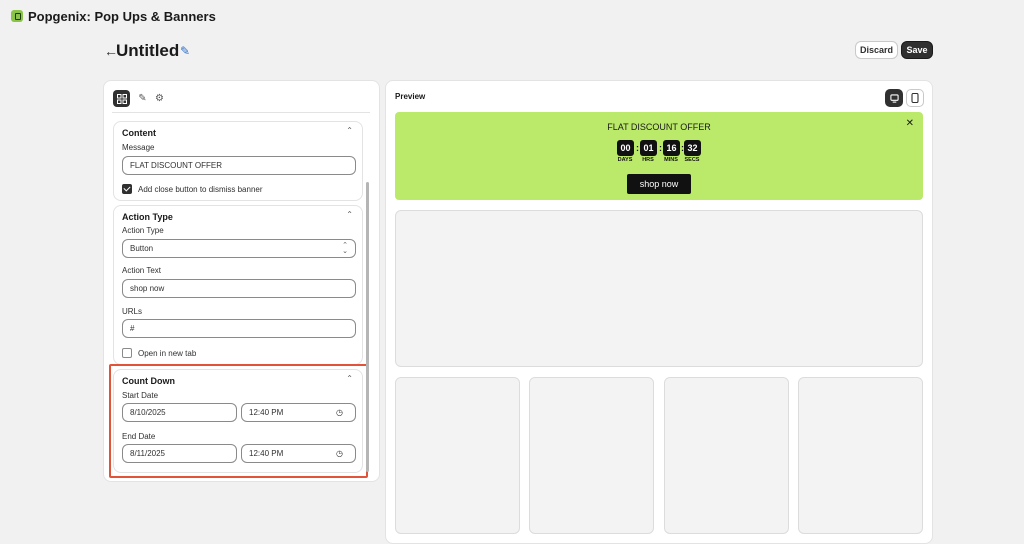 The height and width of the screenshot is (544, 1024). What do you see at coordinates (142, 98) in the screenshot?
I see `pencil-icon: ✎` at bounding box center [142, 98].